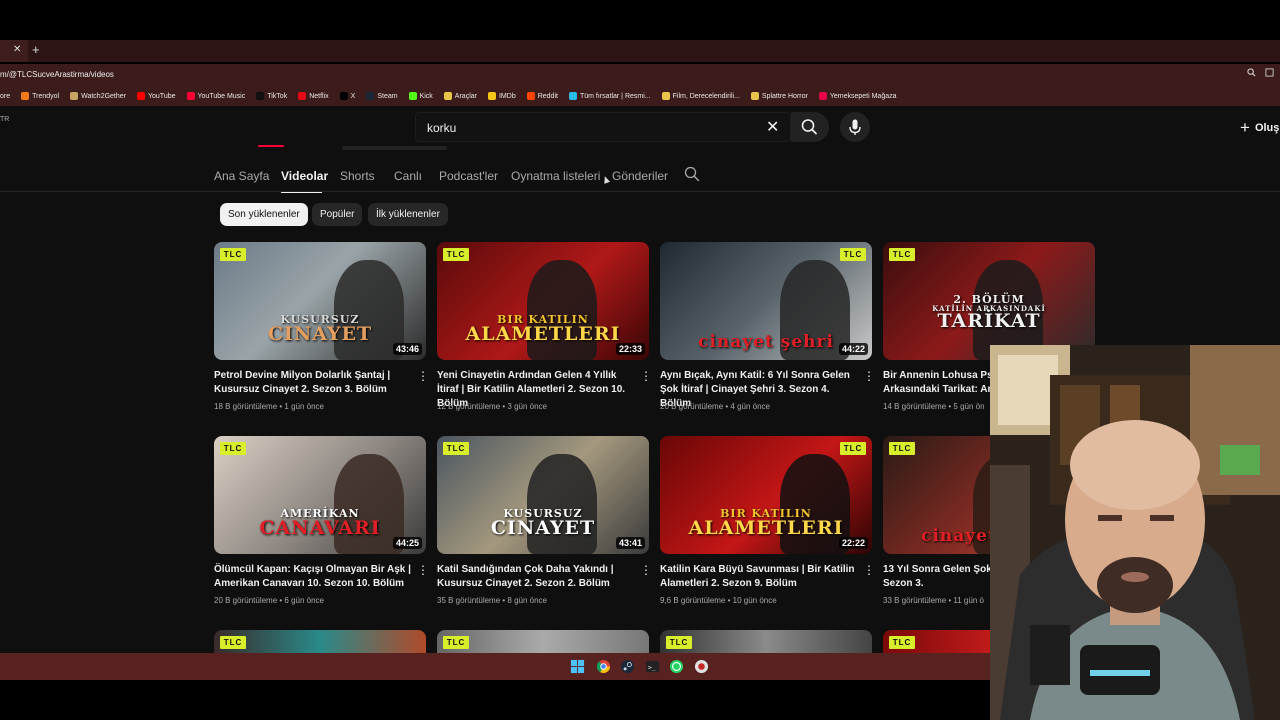 The width and height of the screenshot is (1280, 720). I want to click on filter-chip: Popüler, so click(337, 214).